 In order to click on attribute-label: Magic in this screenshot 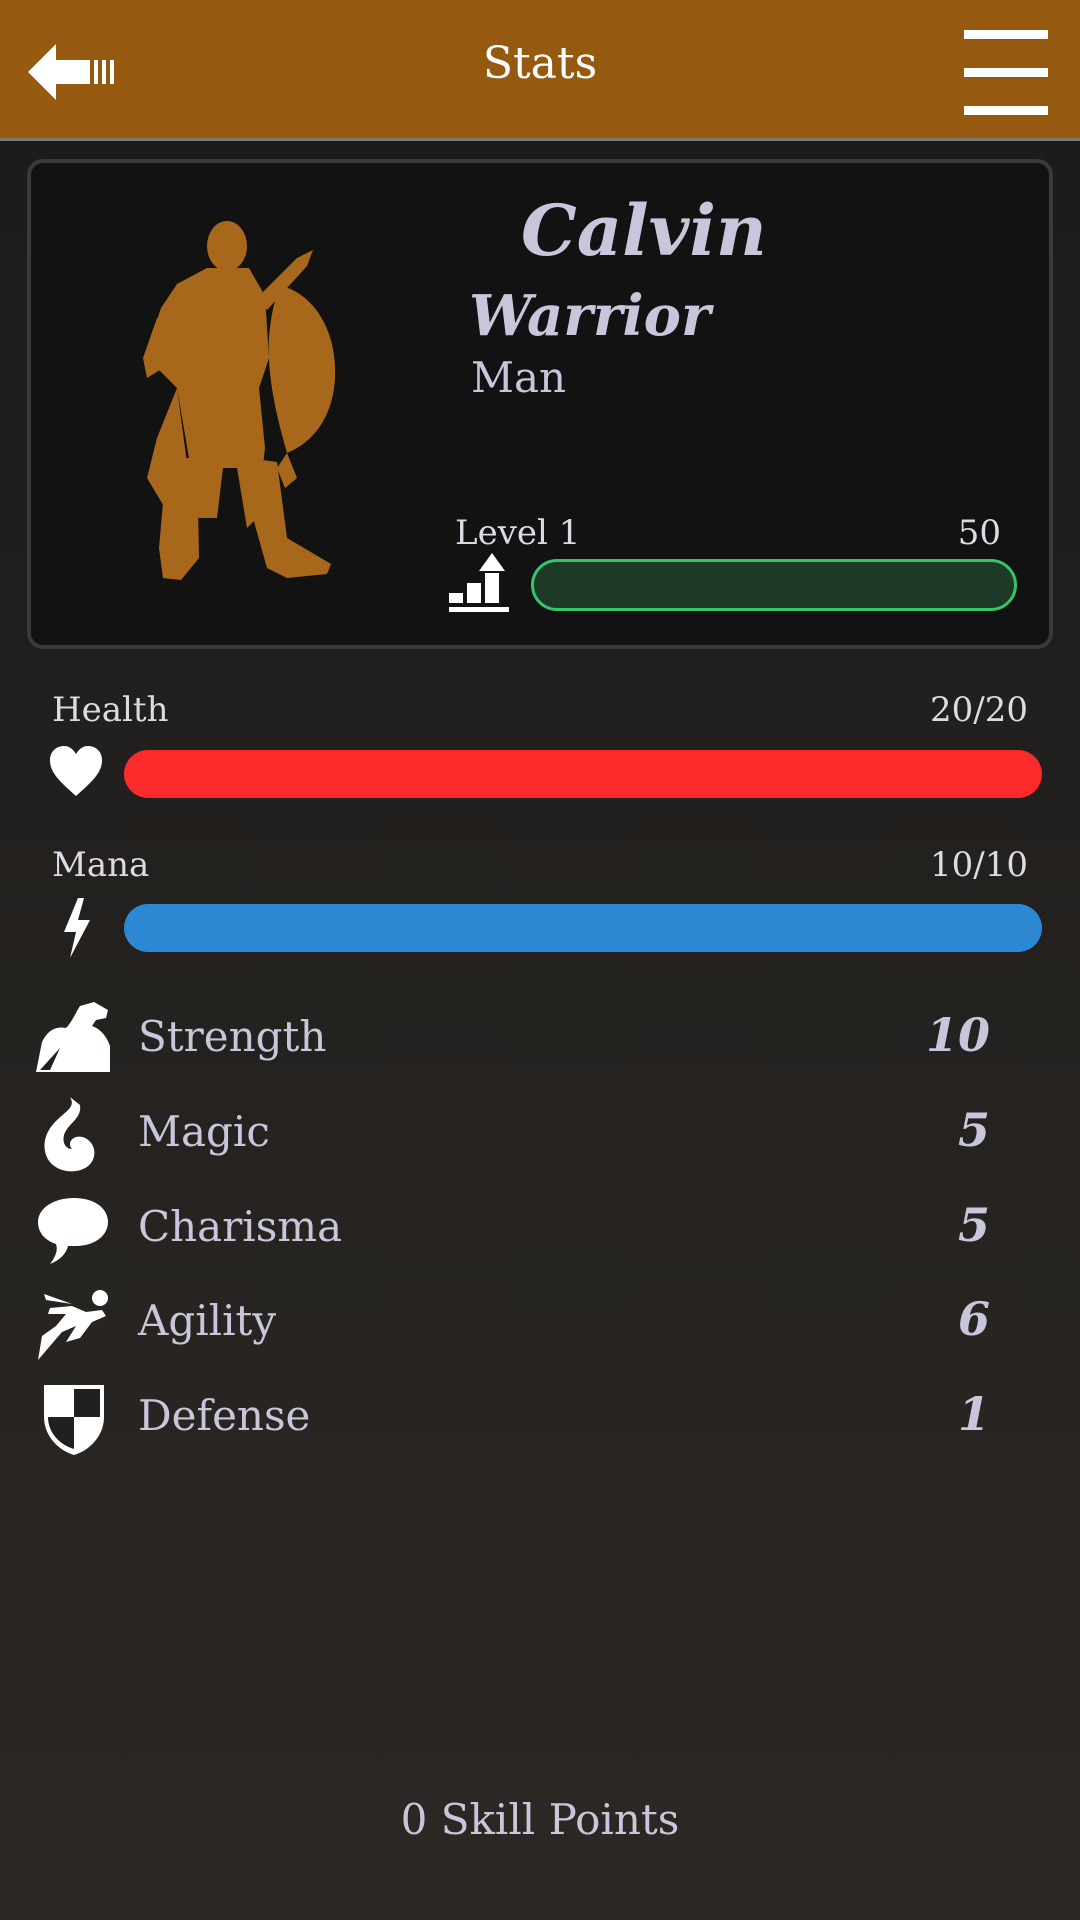, I will do `click(204, 1131)`.